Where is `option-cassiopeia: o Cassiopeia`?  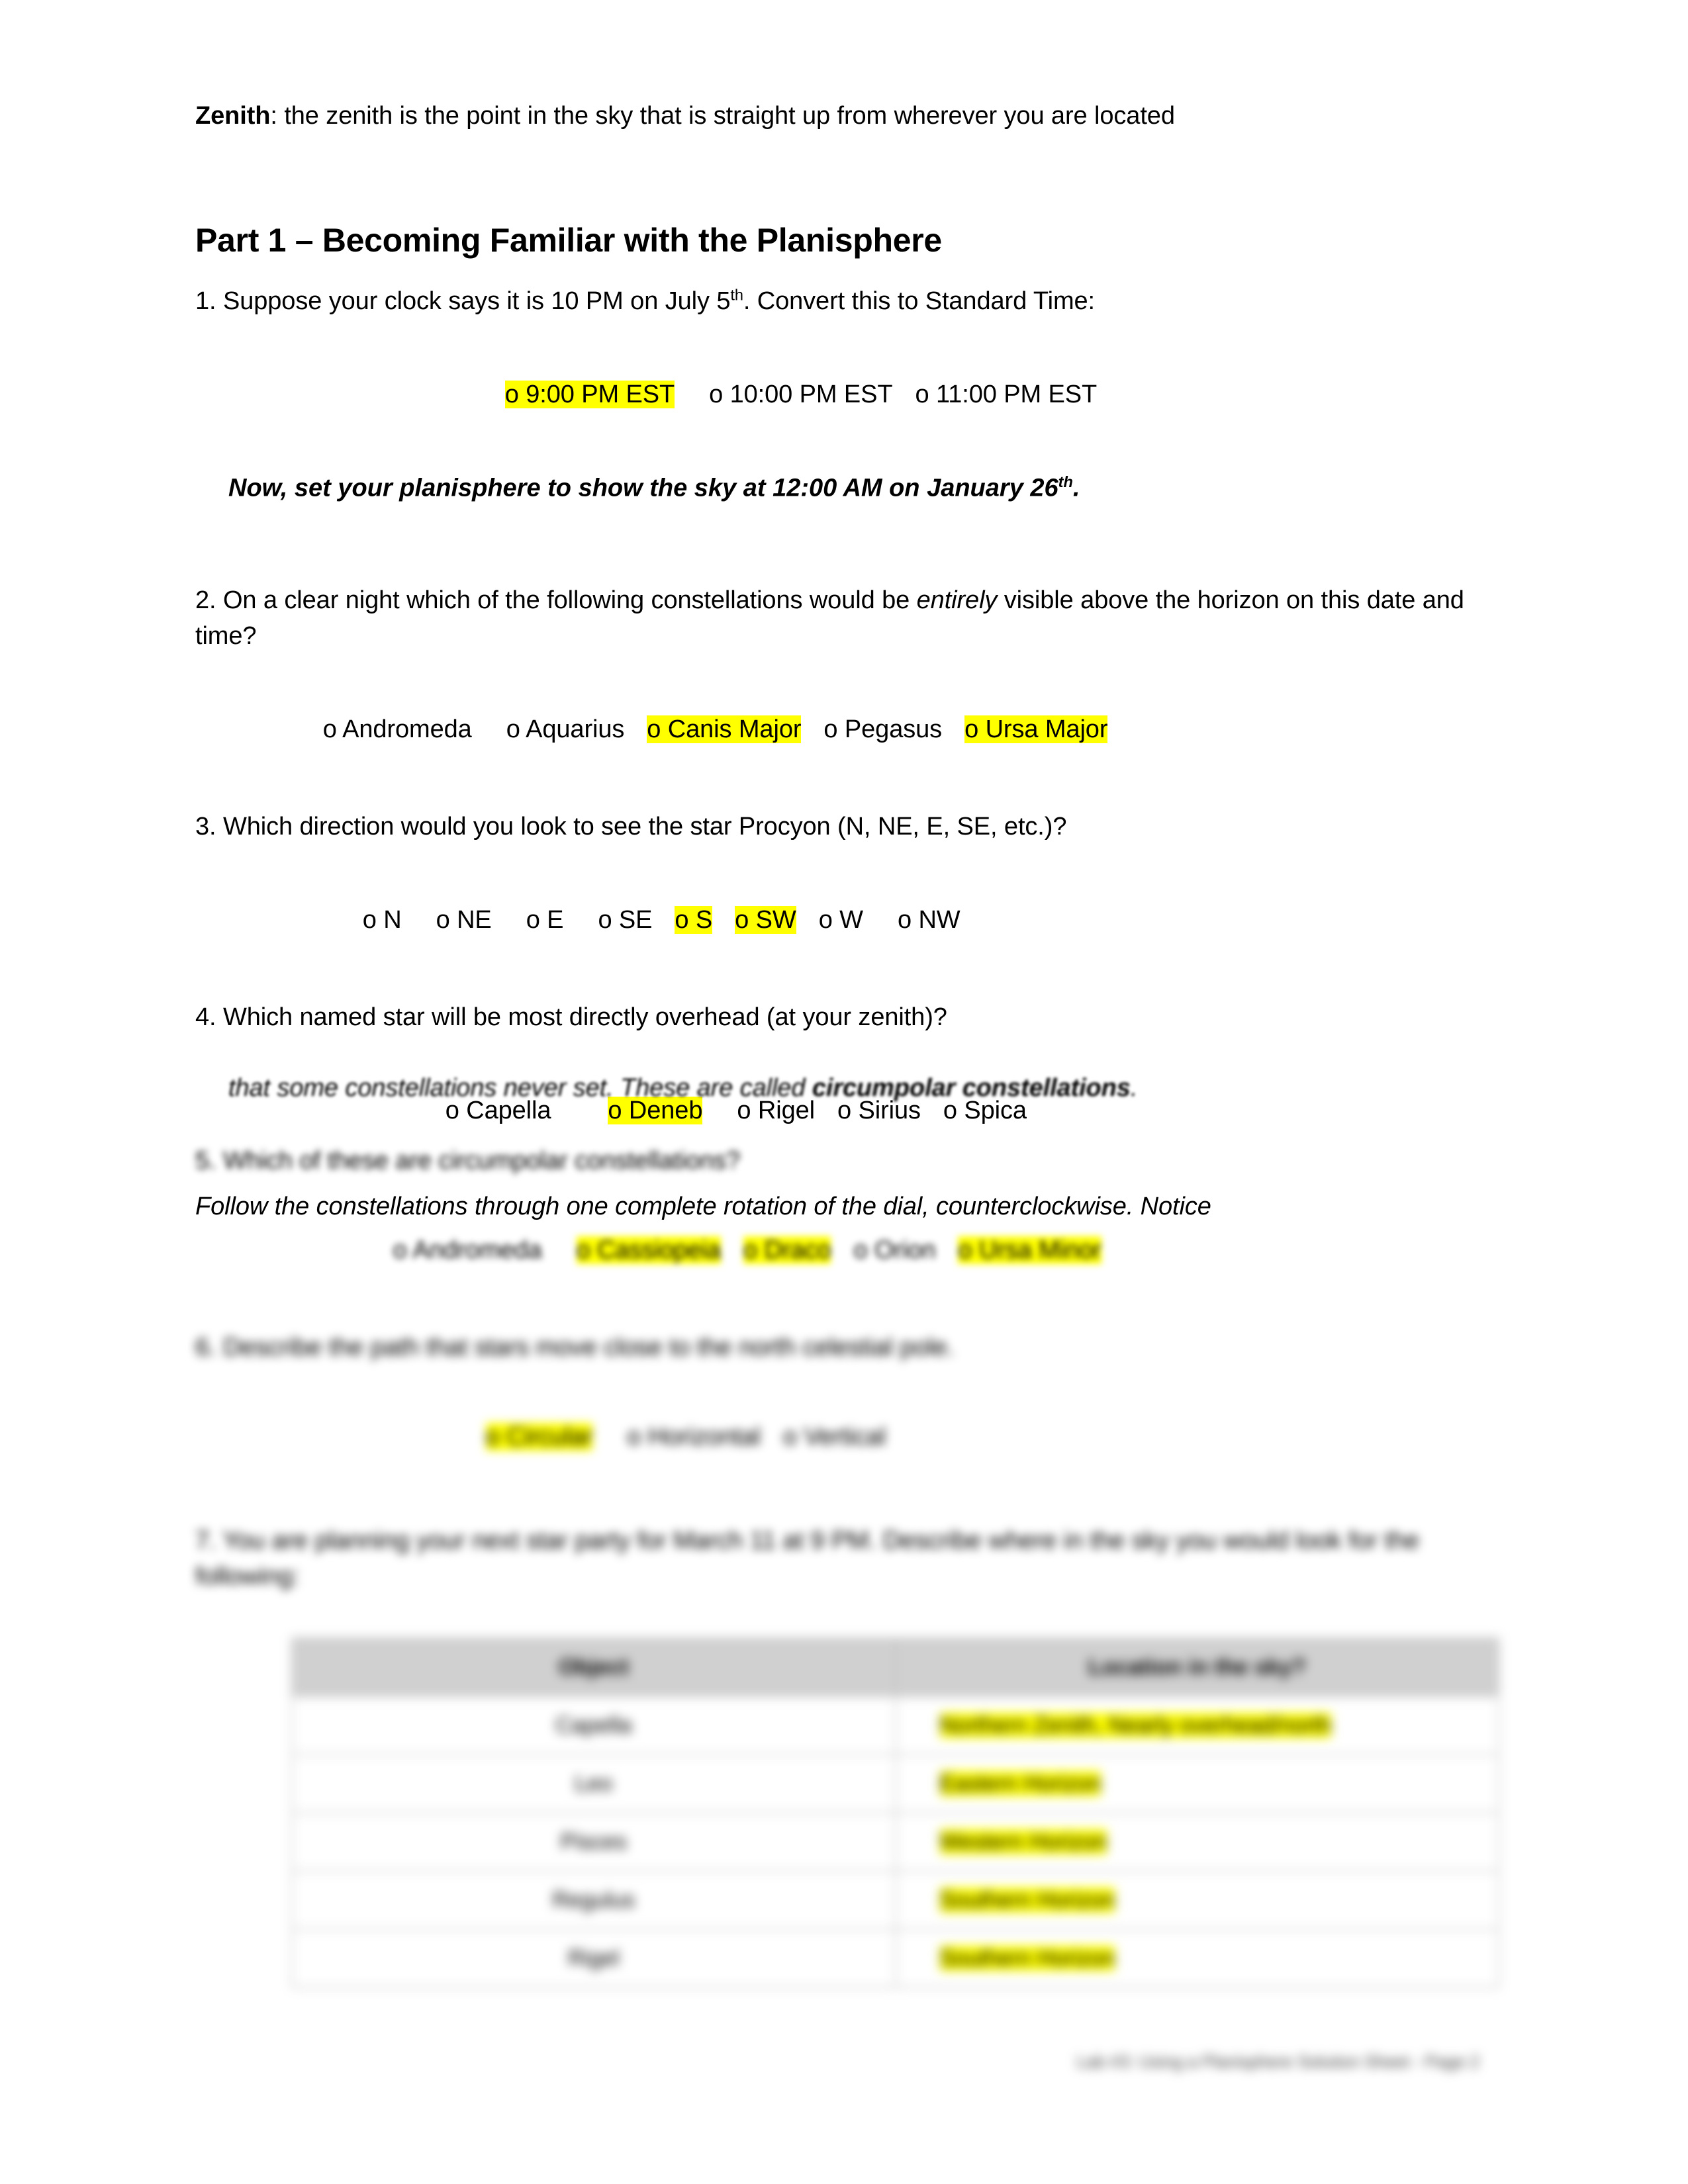 option-cassiopeia: o Cassiopeia is located at coordinates (648, 1250).